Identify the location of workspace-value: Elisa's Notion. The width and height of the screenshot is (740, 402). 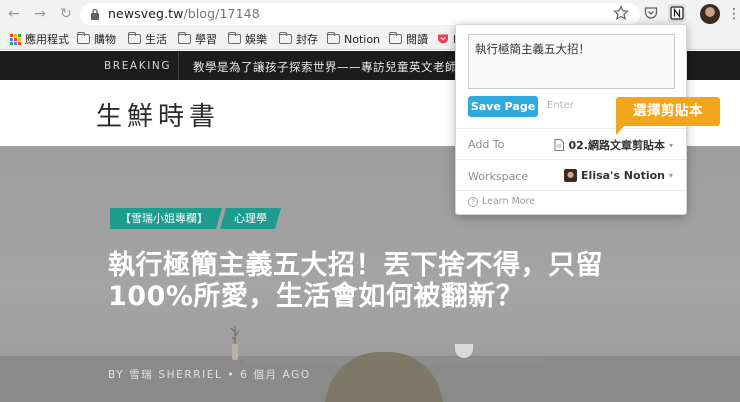
(623, 175).